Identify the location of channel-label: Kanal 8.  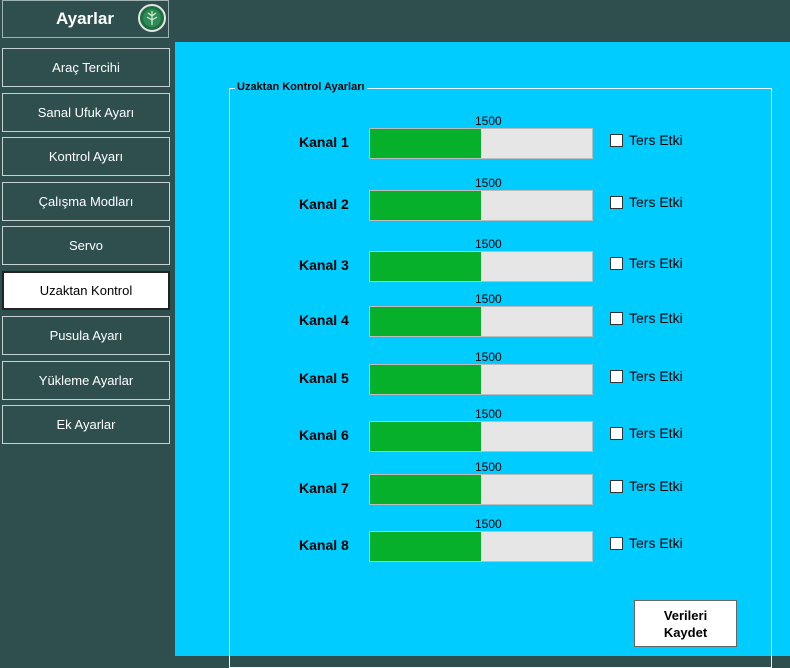
(324, 545).